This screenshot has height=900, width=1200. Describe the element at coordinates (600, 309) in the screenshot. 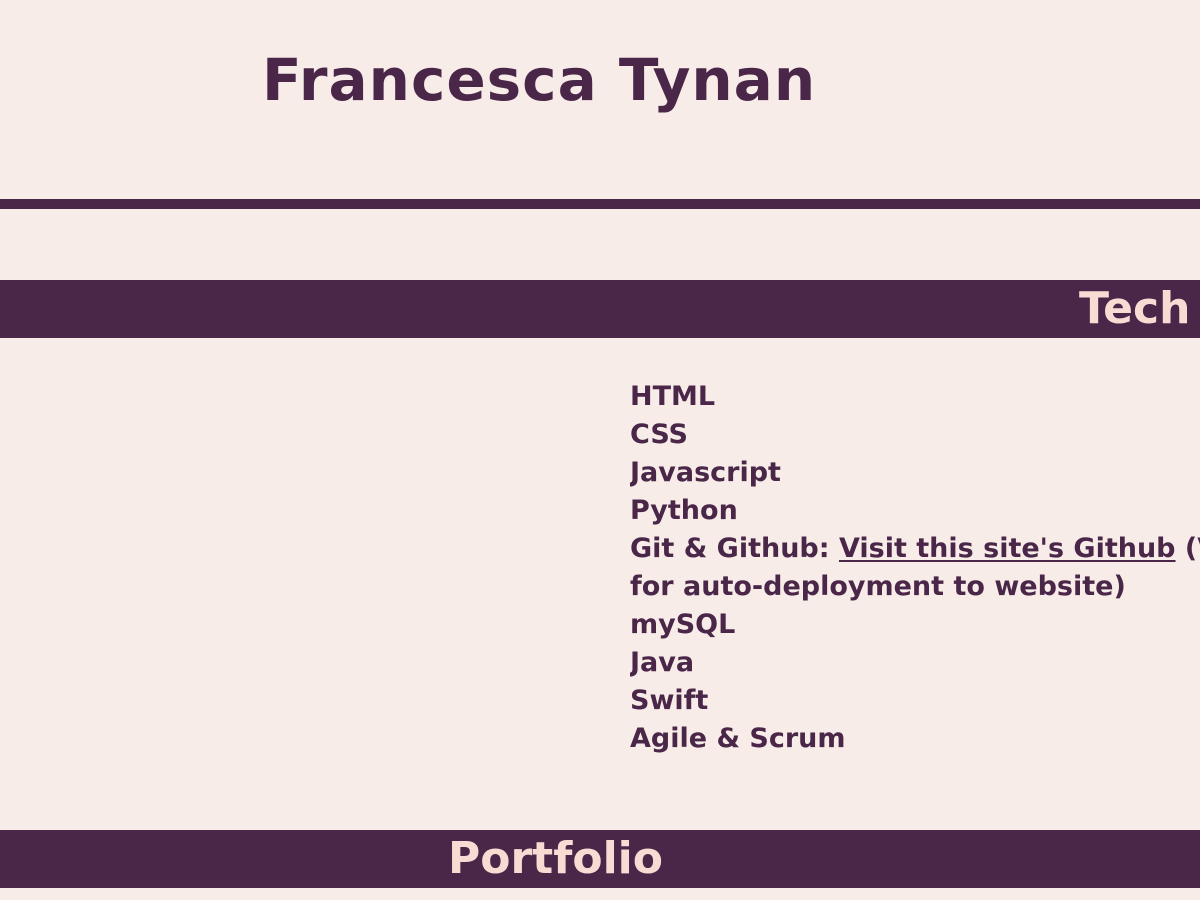

I see `tech-section-banner: Tech` at that location.